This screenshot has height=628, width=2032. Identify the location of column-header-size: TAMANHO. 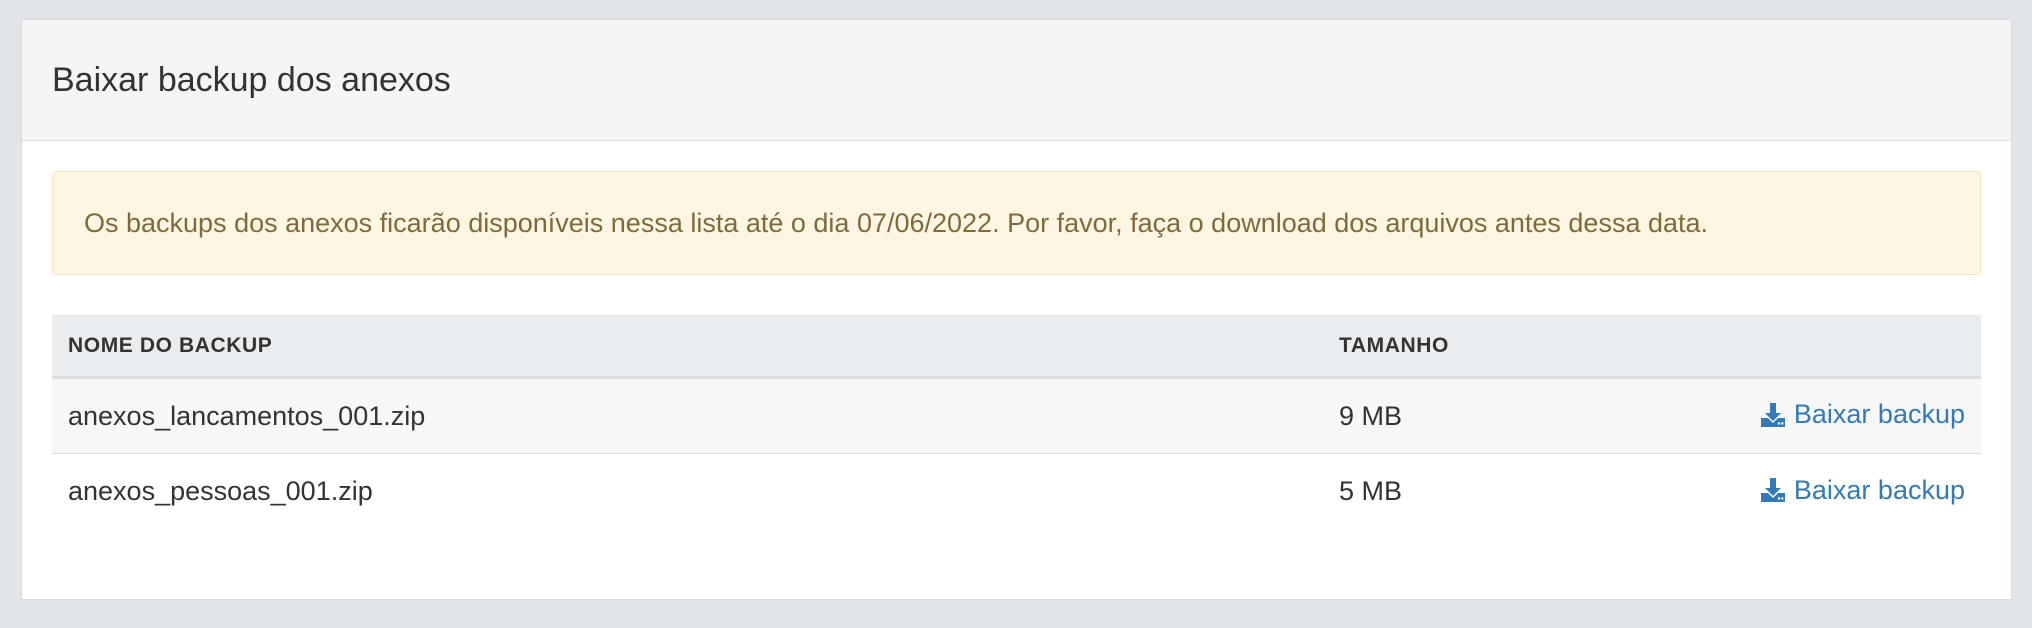
(1394, 345).